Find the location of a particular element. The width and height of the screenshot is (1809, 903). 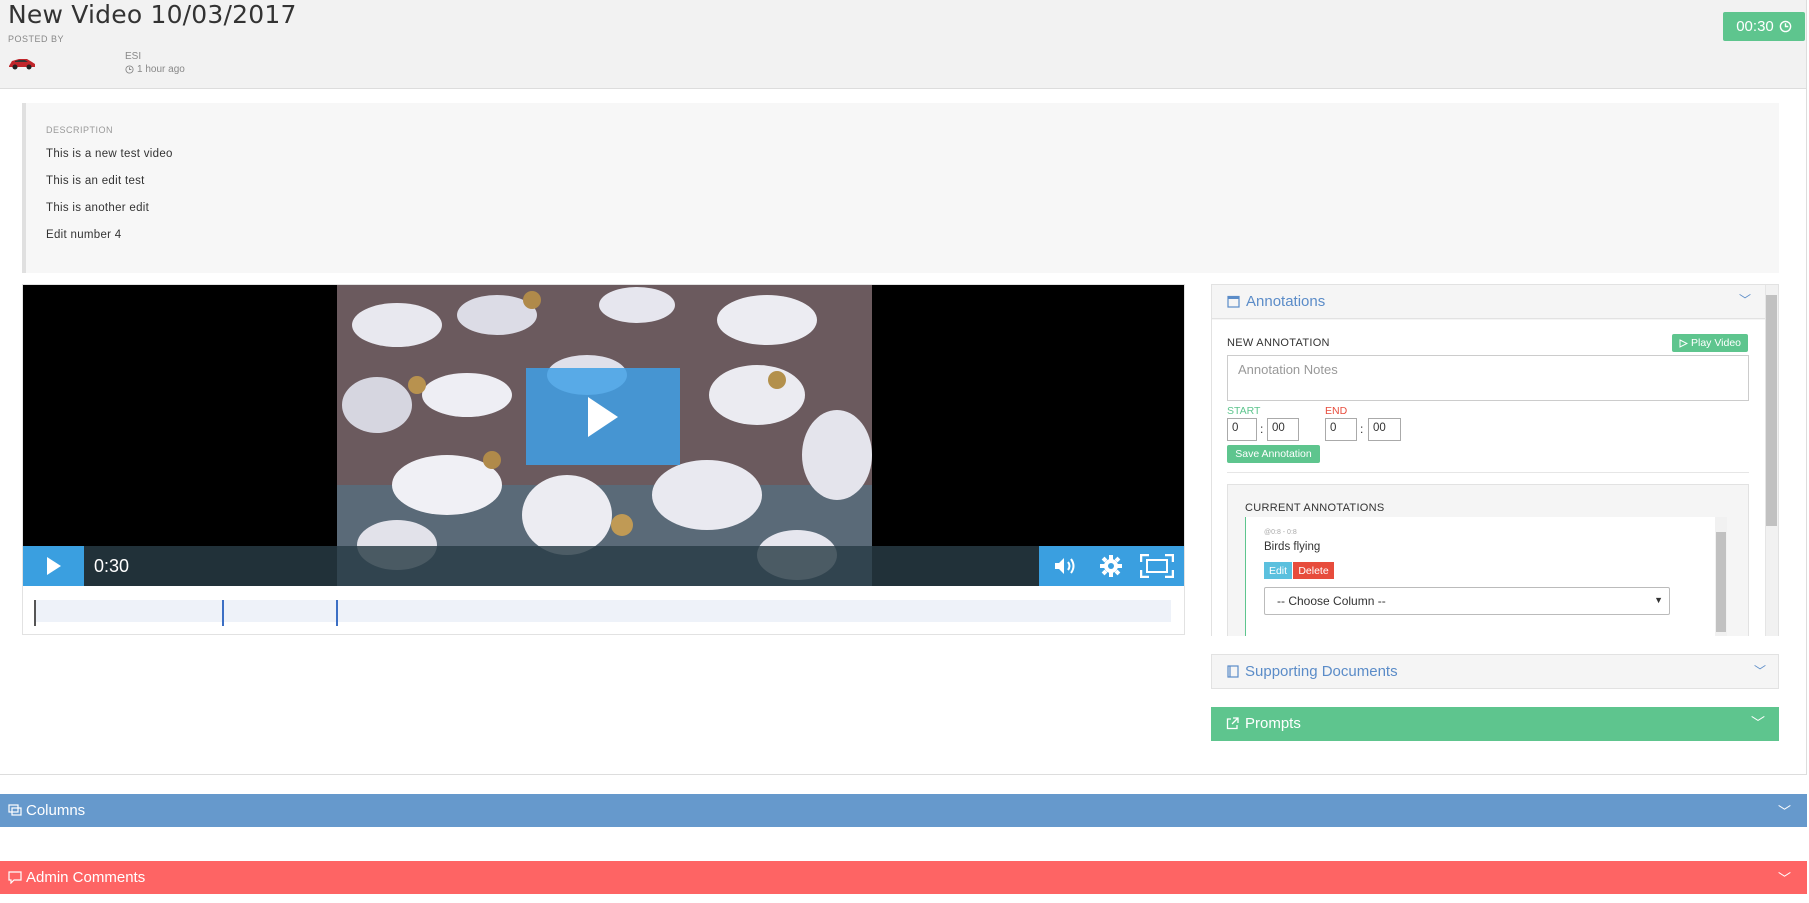

prompts-label: Prompts is located at coordinates (1273, 723).